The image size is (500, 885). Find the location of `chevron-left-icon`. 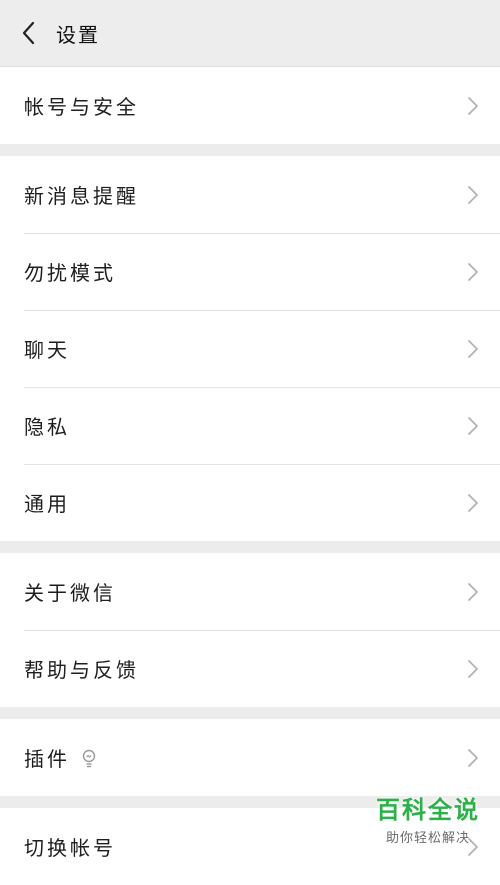

chevron-left-icon is located at coordinates (28, 33).